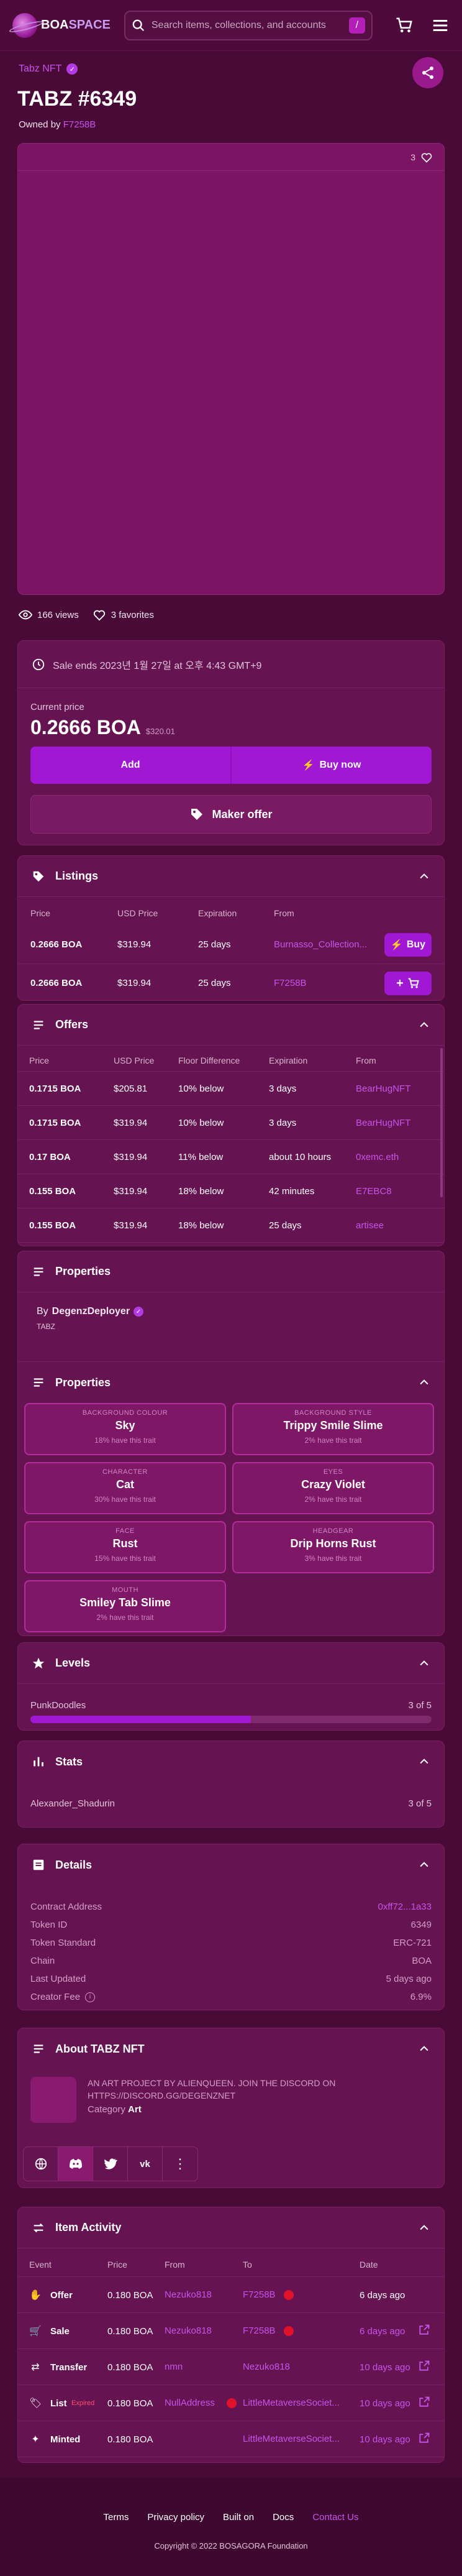 This screenshot has width=462, height=2576. What do you see at coordinates (426, 157) in the screenshot?
I see `heart-icon` at bounding box center [426, 157].